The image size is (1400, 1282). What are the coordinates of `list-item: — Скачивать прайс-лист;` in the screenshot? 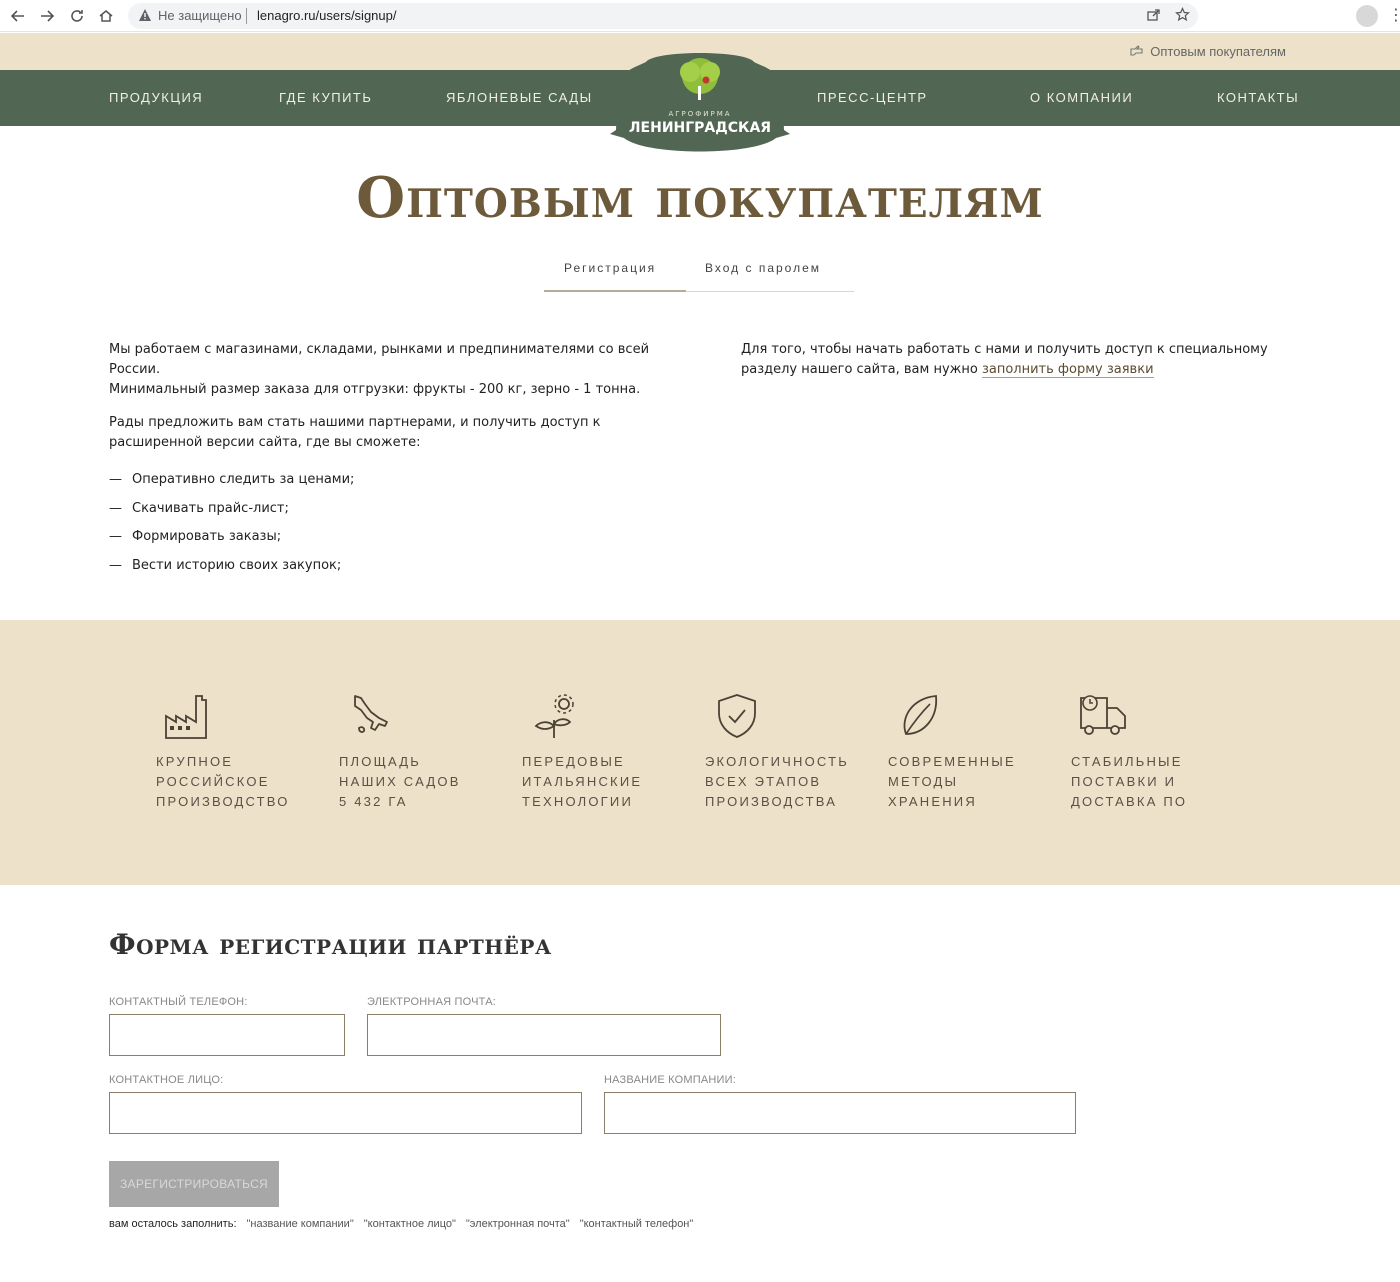 It's located at (199, 508).